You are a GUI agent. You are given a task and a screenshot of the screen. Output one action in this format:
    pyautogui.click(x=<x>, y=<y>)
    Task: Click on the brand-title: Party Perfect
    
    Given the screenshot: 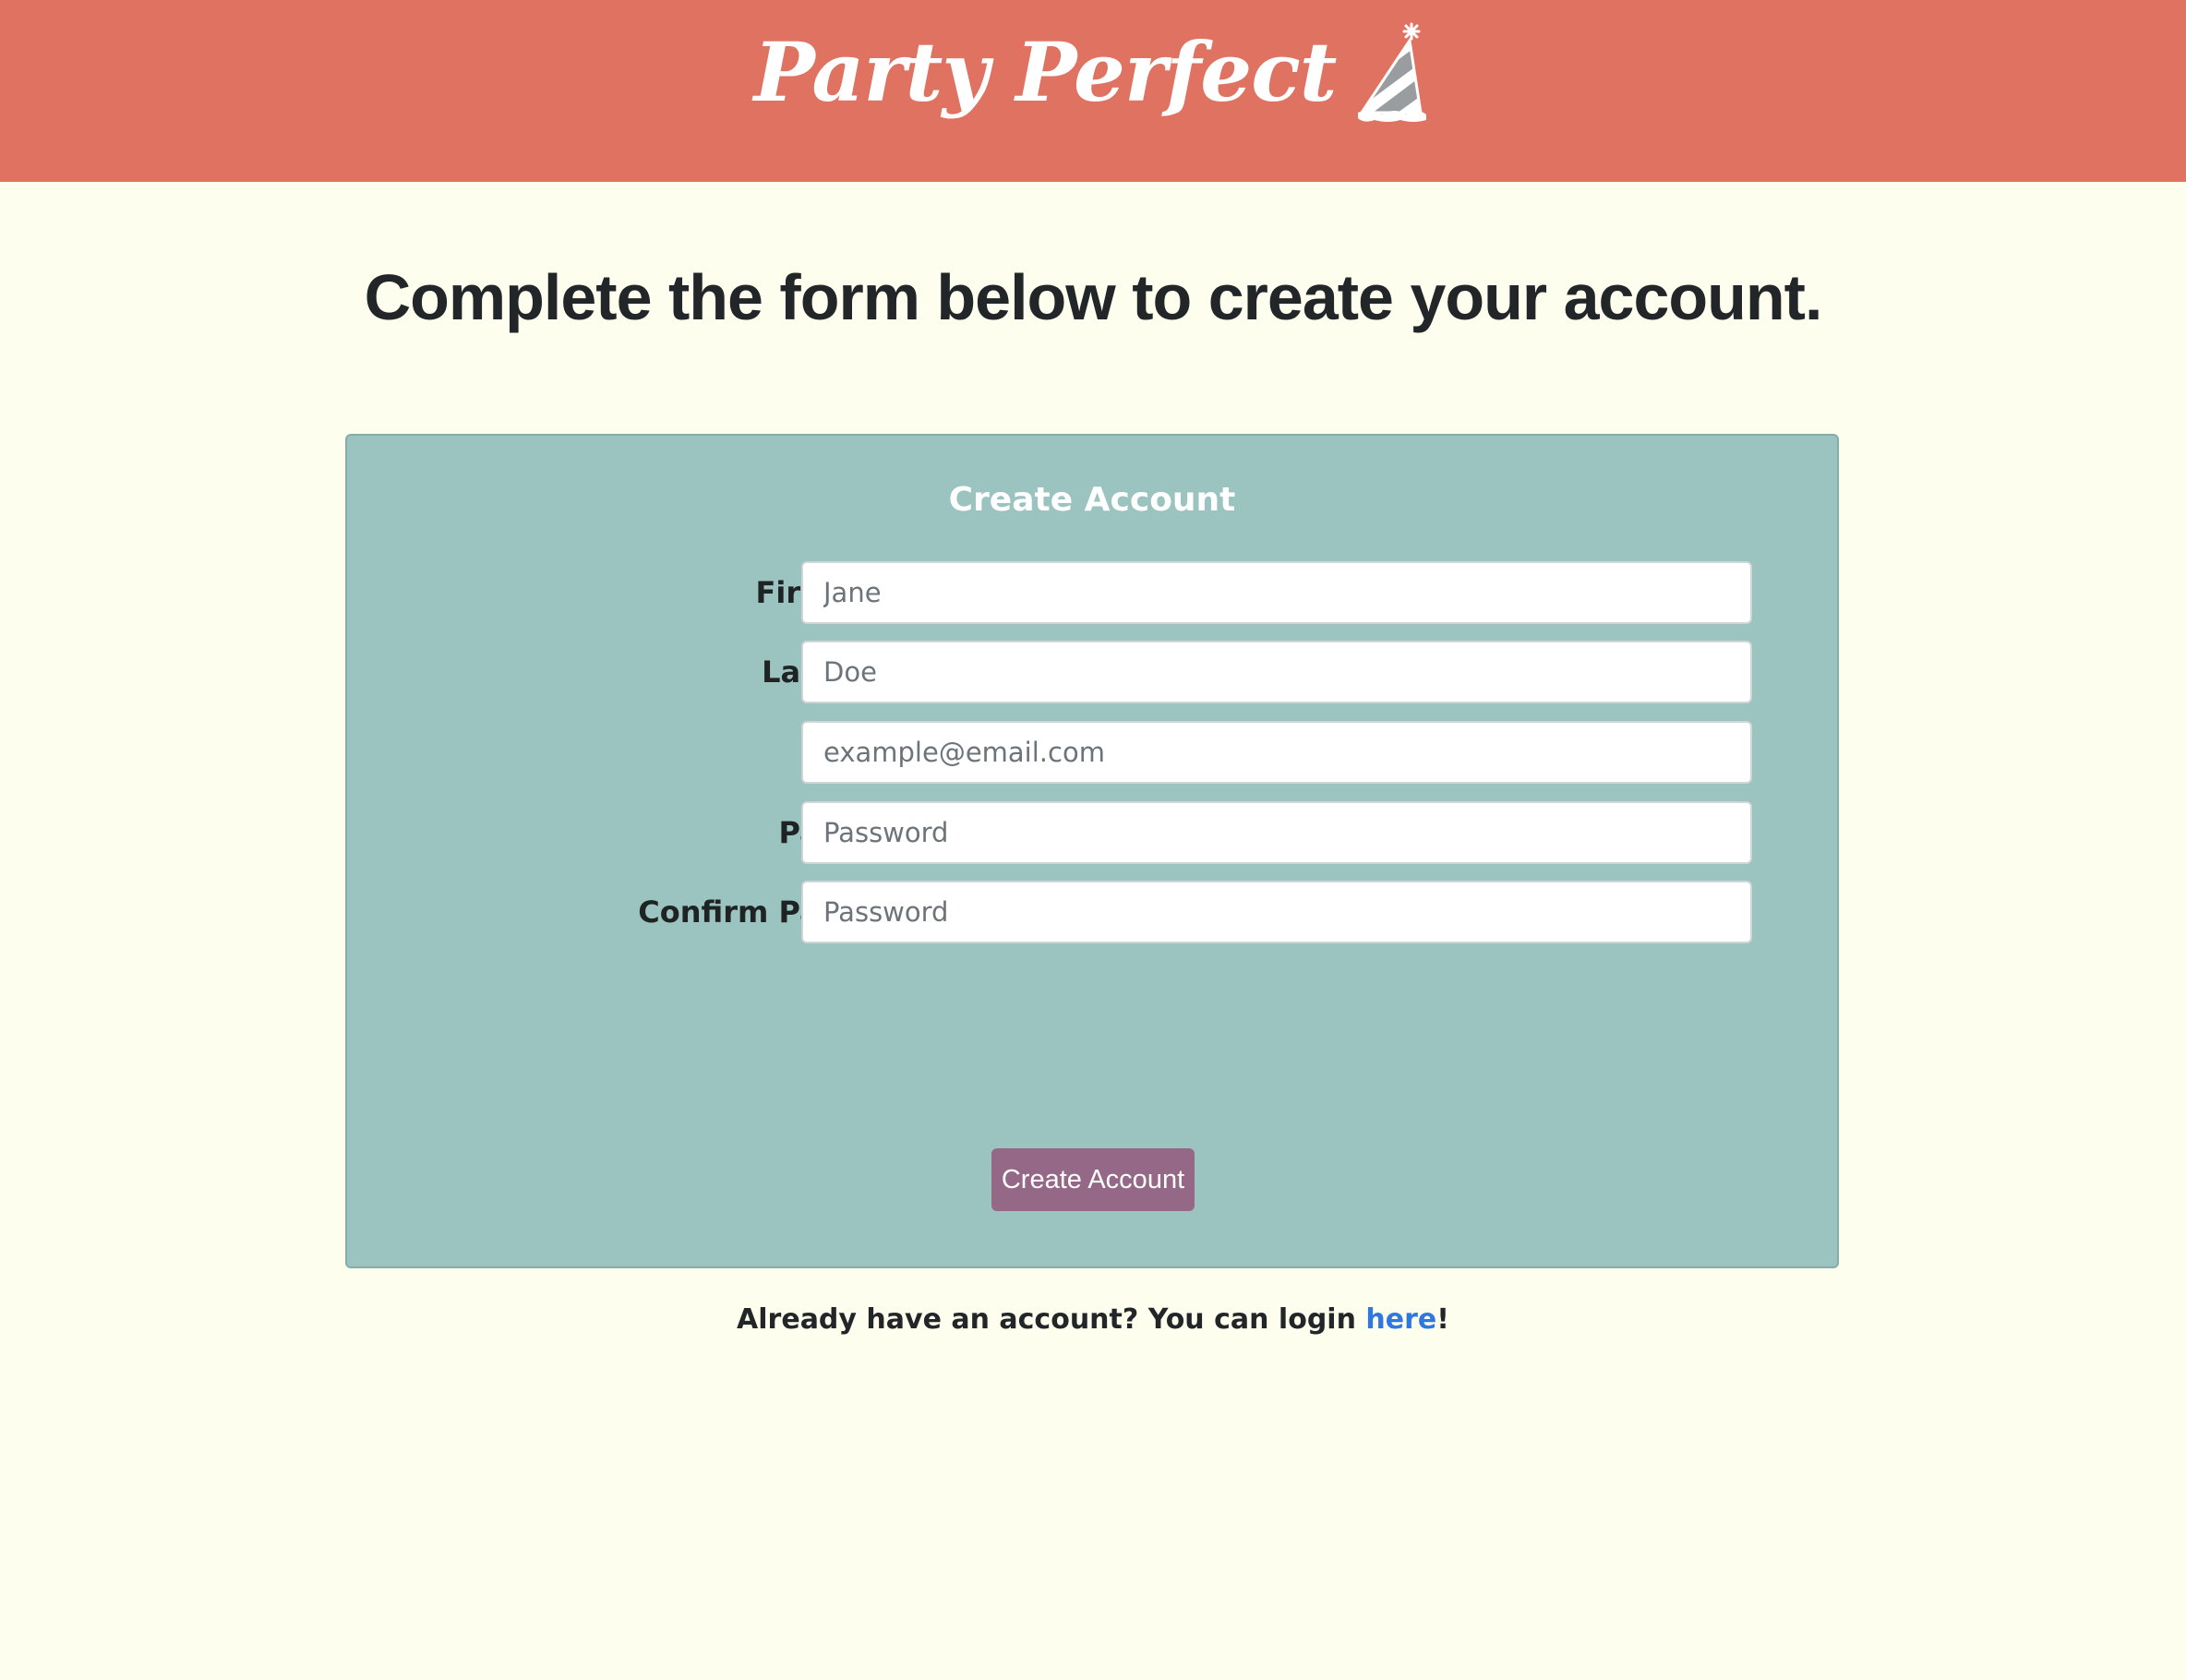 What is the action you would take?
    pyautogui.click(x=1045, y=72)
    